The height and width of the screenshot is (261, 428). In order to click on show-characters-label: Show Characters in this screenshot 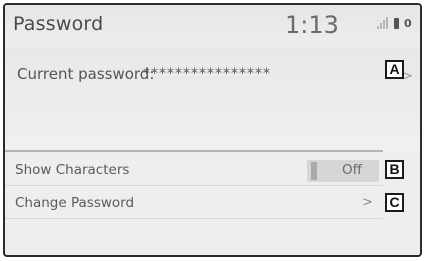, I will do `click(72, 170)`.